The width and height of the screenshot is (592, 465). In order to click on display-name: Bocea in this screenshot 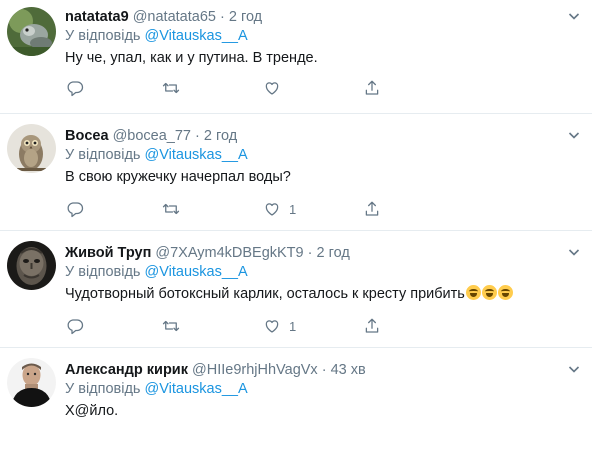, I will do `click(87, 136)`.